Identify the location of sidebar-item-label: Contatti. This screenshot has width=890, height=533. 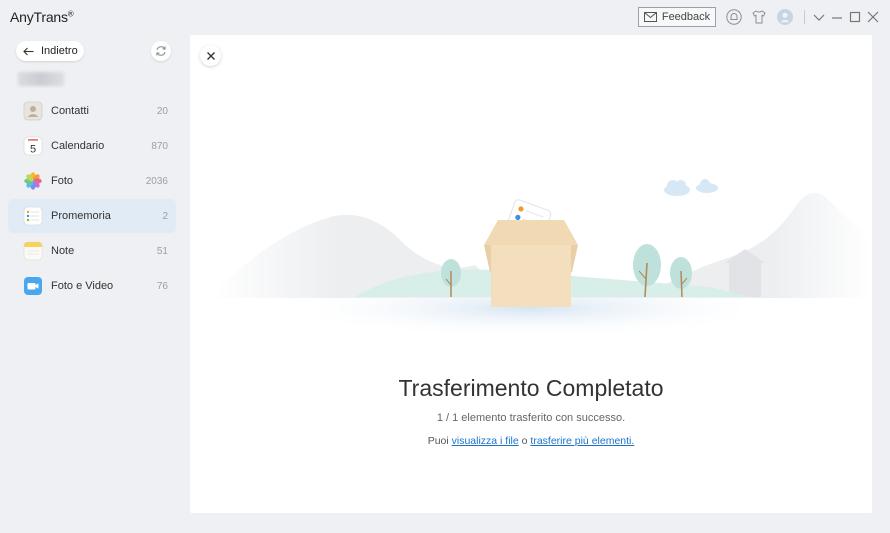
(70, 111).